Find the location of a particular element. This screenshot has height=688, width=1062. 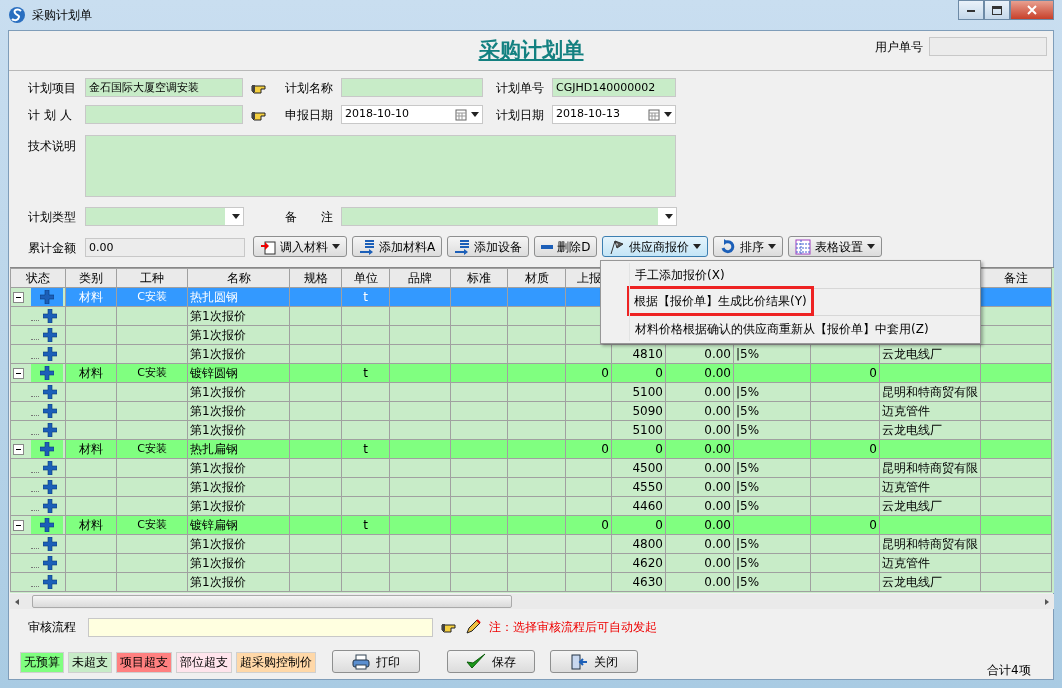

maximize-button is located at coordinates (997, 10).